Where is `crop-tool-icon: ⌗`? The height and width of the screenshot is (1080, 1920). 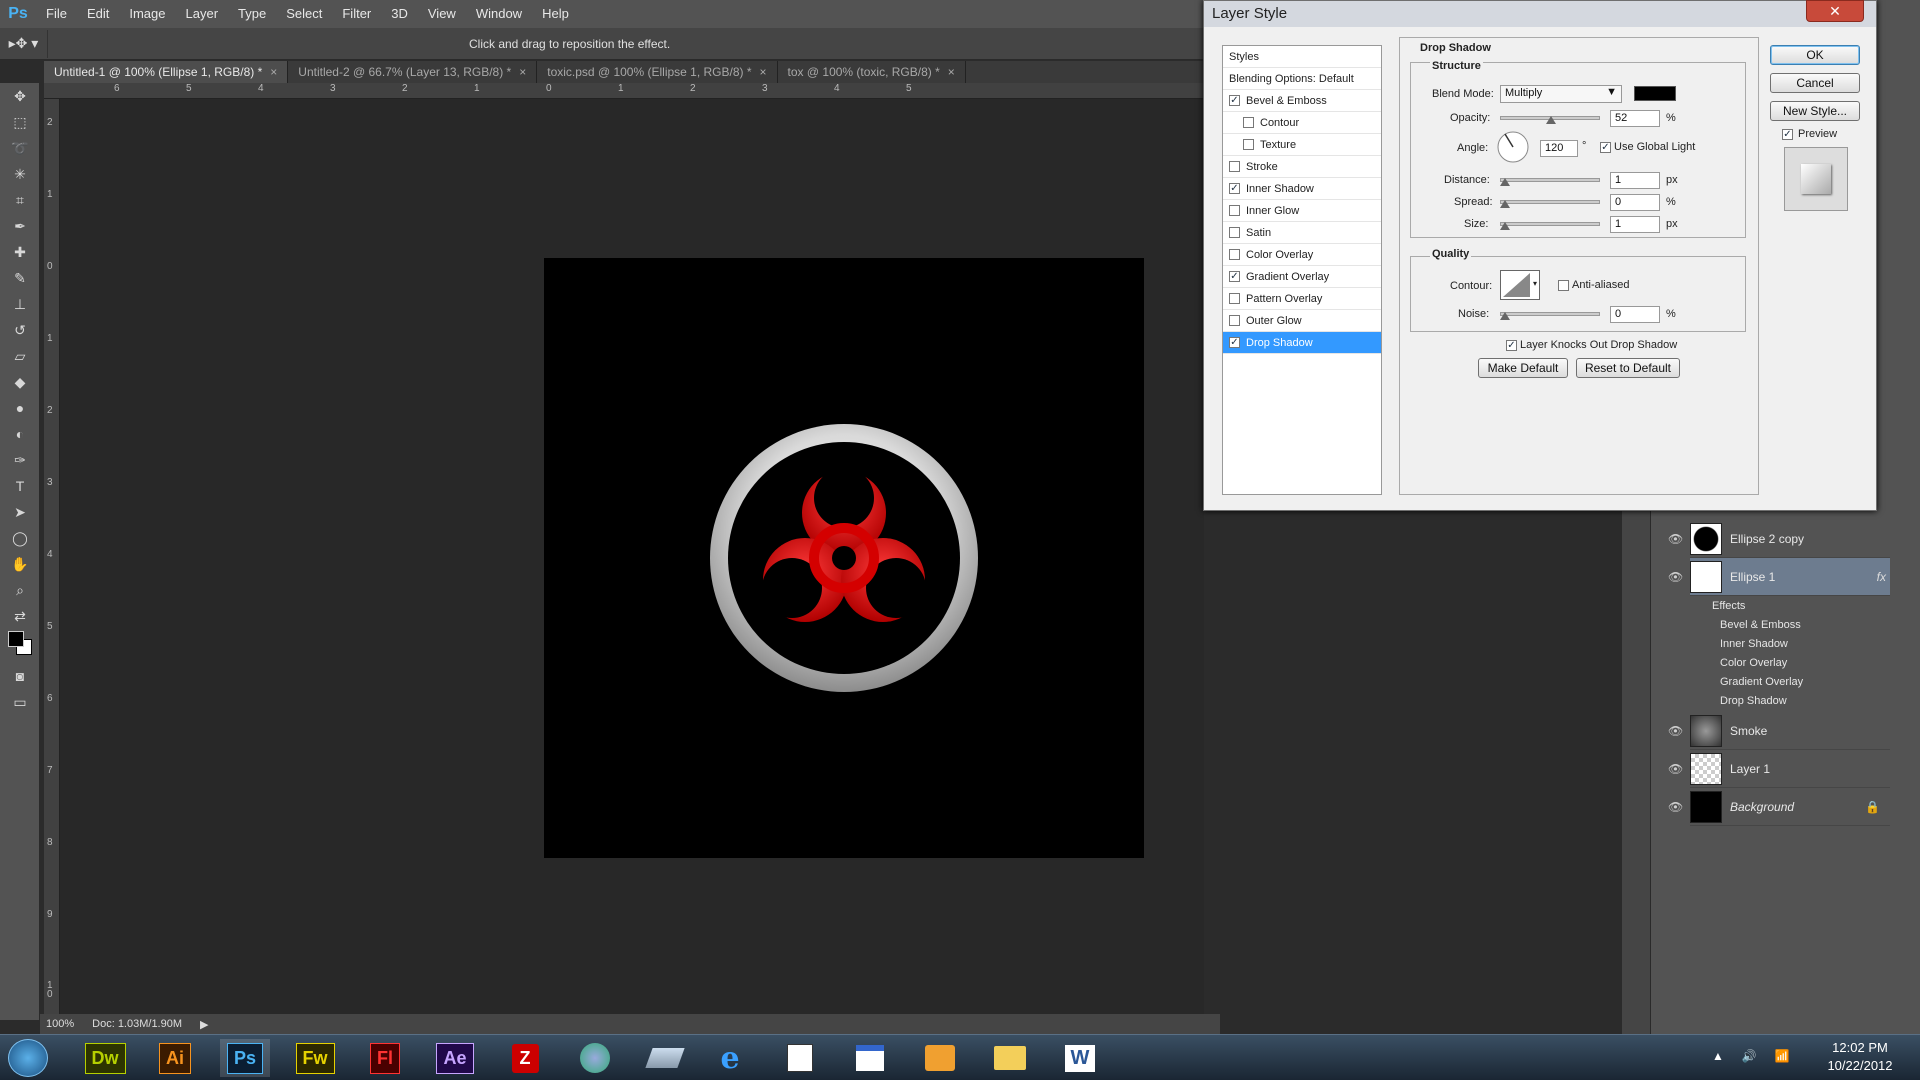
crop-tool-icon: ⌗ is located at coordinates (20, 200).